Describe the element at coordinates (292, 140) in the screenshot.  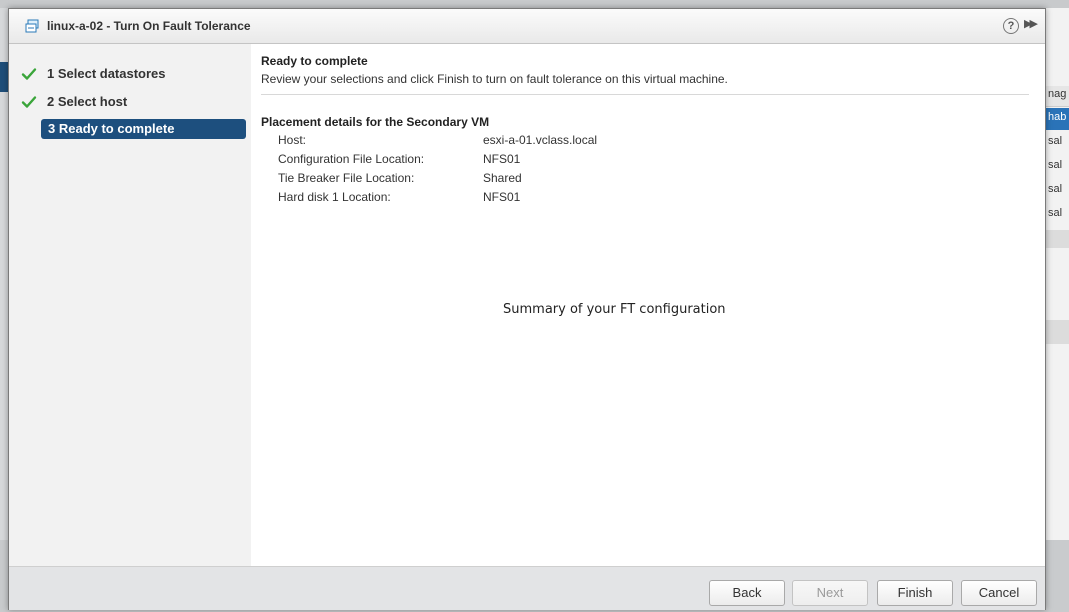
I see `detail-key: Host:` at that location.